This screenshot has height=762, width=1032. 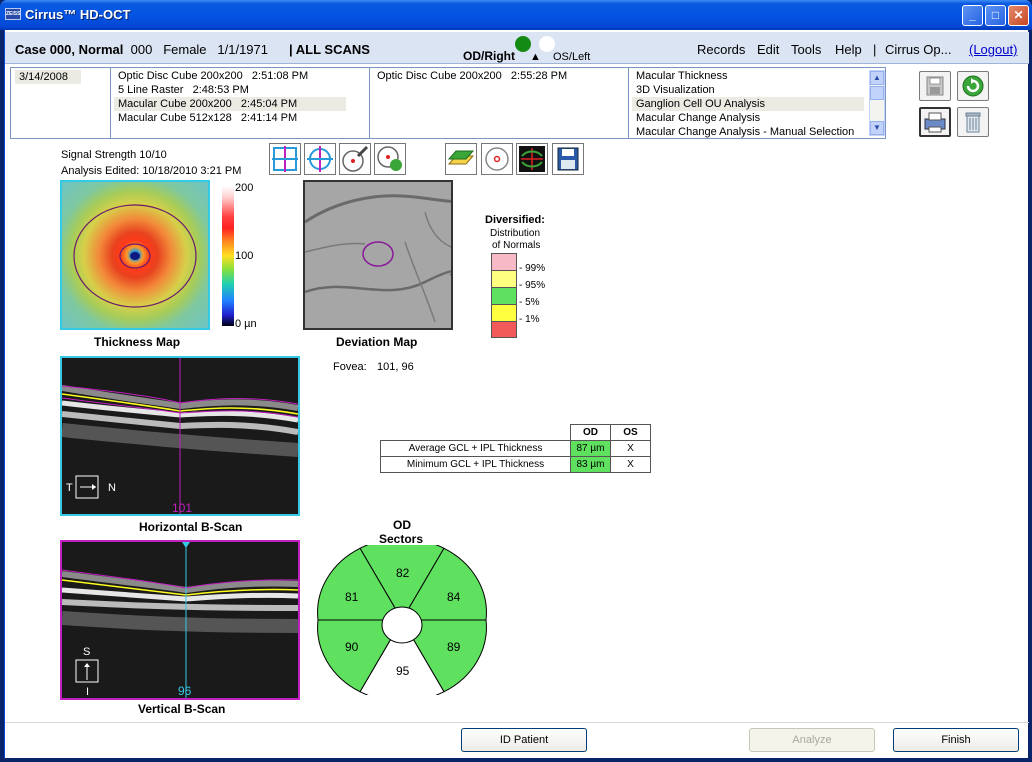 I want to click on row-od-value: 83 µm, so click(x=590, y=464).